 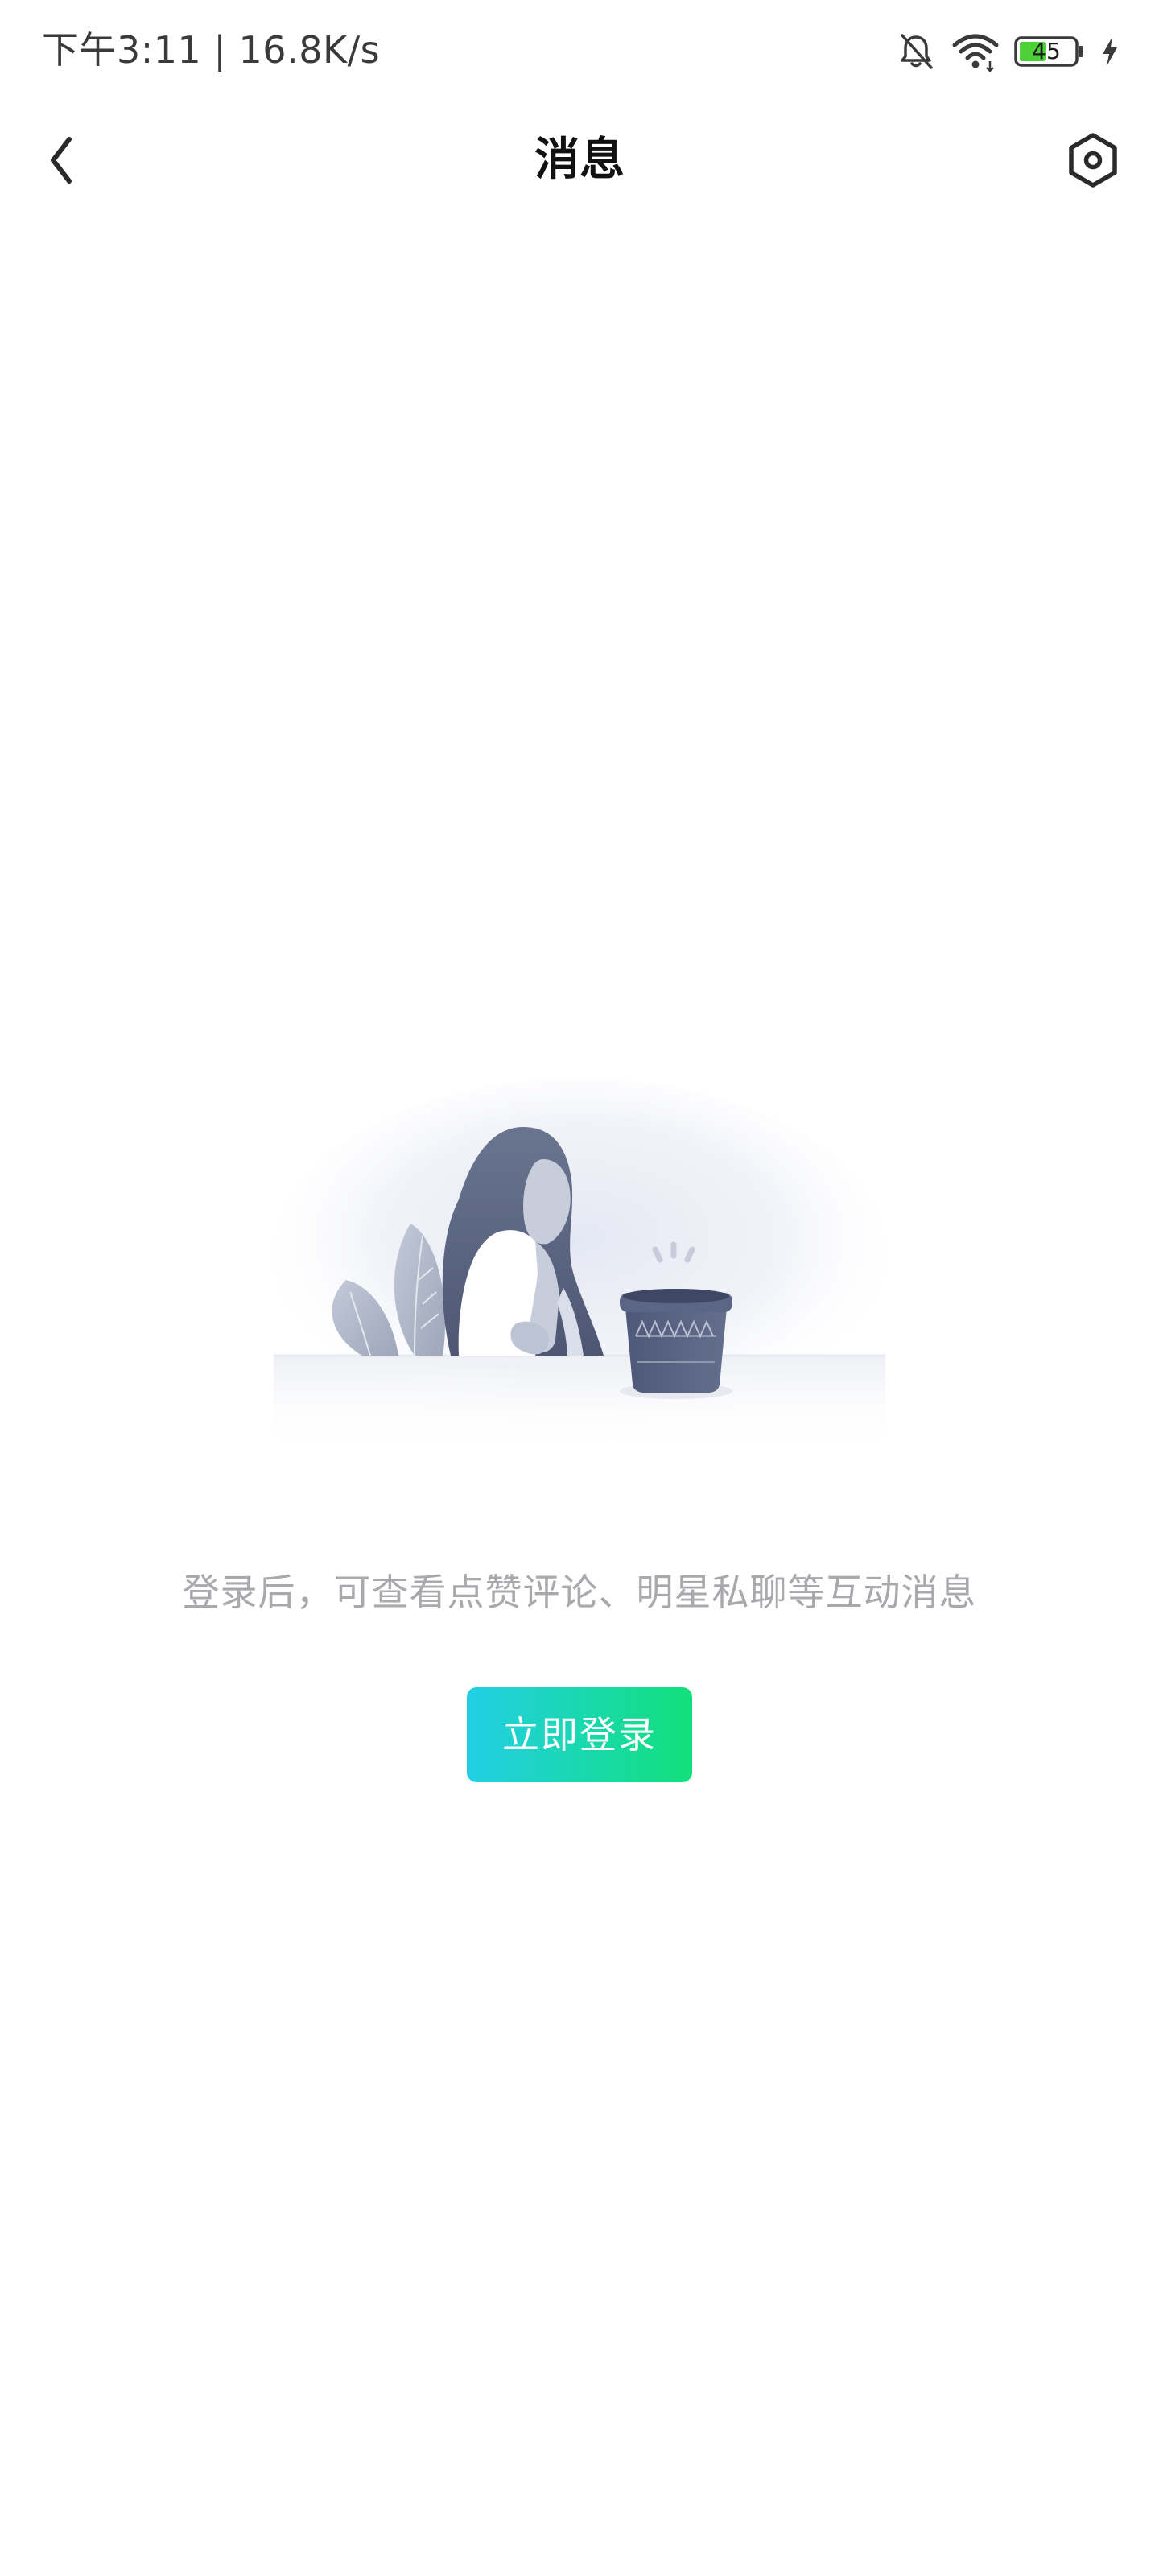 I want to click on page-title: 消息, so click(x=579, y=160).